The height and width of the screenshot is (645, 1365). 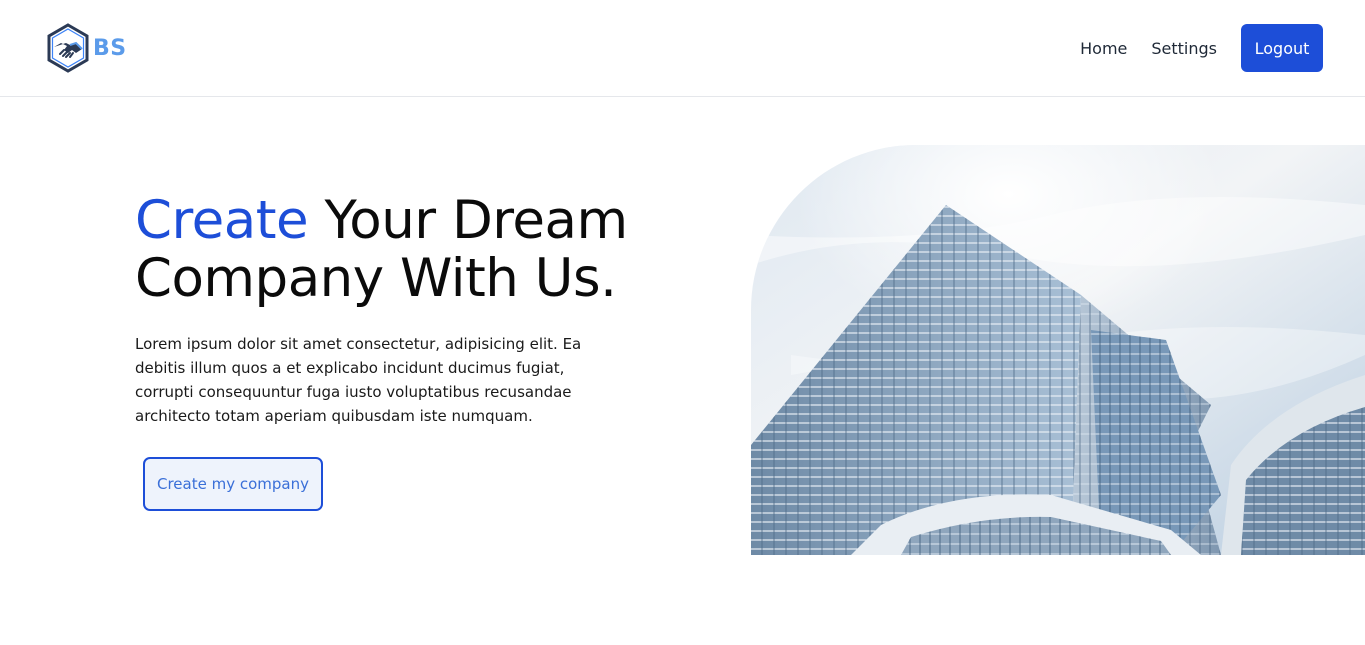 I want to click on hero-title-line1: Your Dream, so click(x=468, y=220).